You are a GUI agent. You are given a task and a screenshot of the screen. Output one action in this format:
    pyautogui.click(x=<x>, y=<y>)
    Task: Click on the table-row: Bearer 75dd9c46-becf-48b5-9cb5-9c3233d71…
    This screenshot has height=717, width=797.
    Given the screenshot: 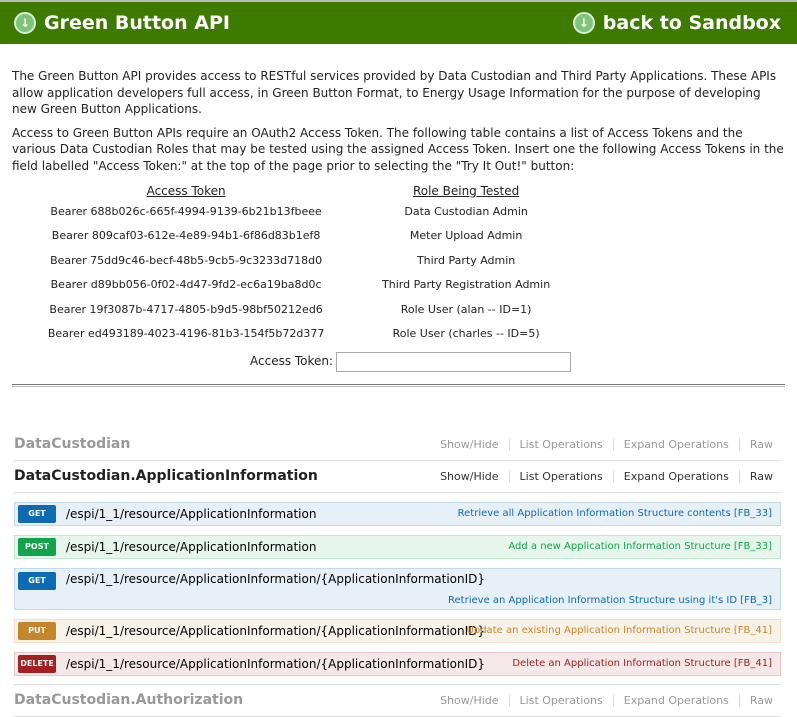 What is the action you would take?
    pyautogui.click(x=292, y=261)
    